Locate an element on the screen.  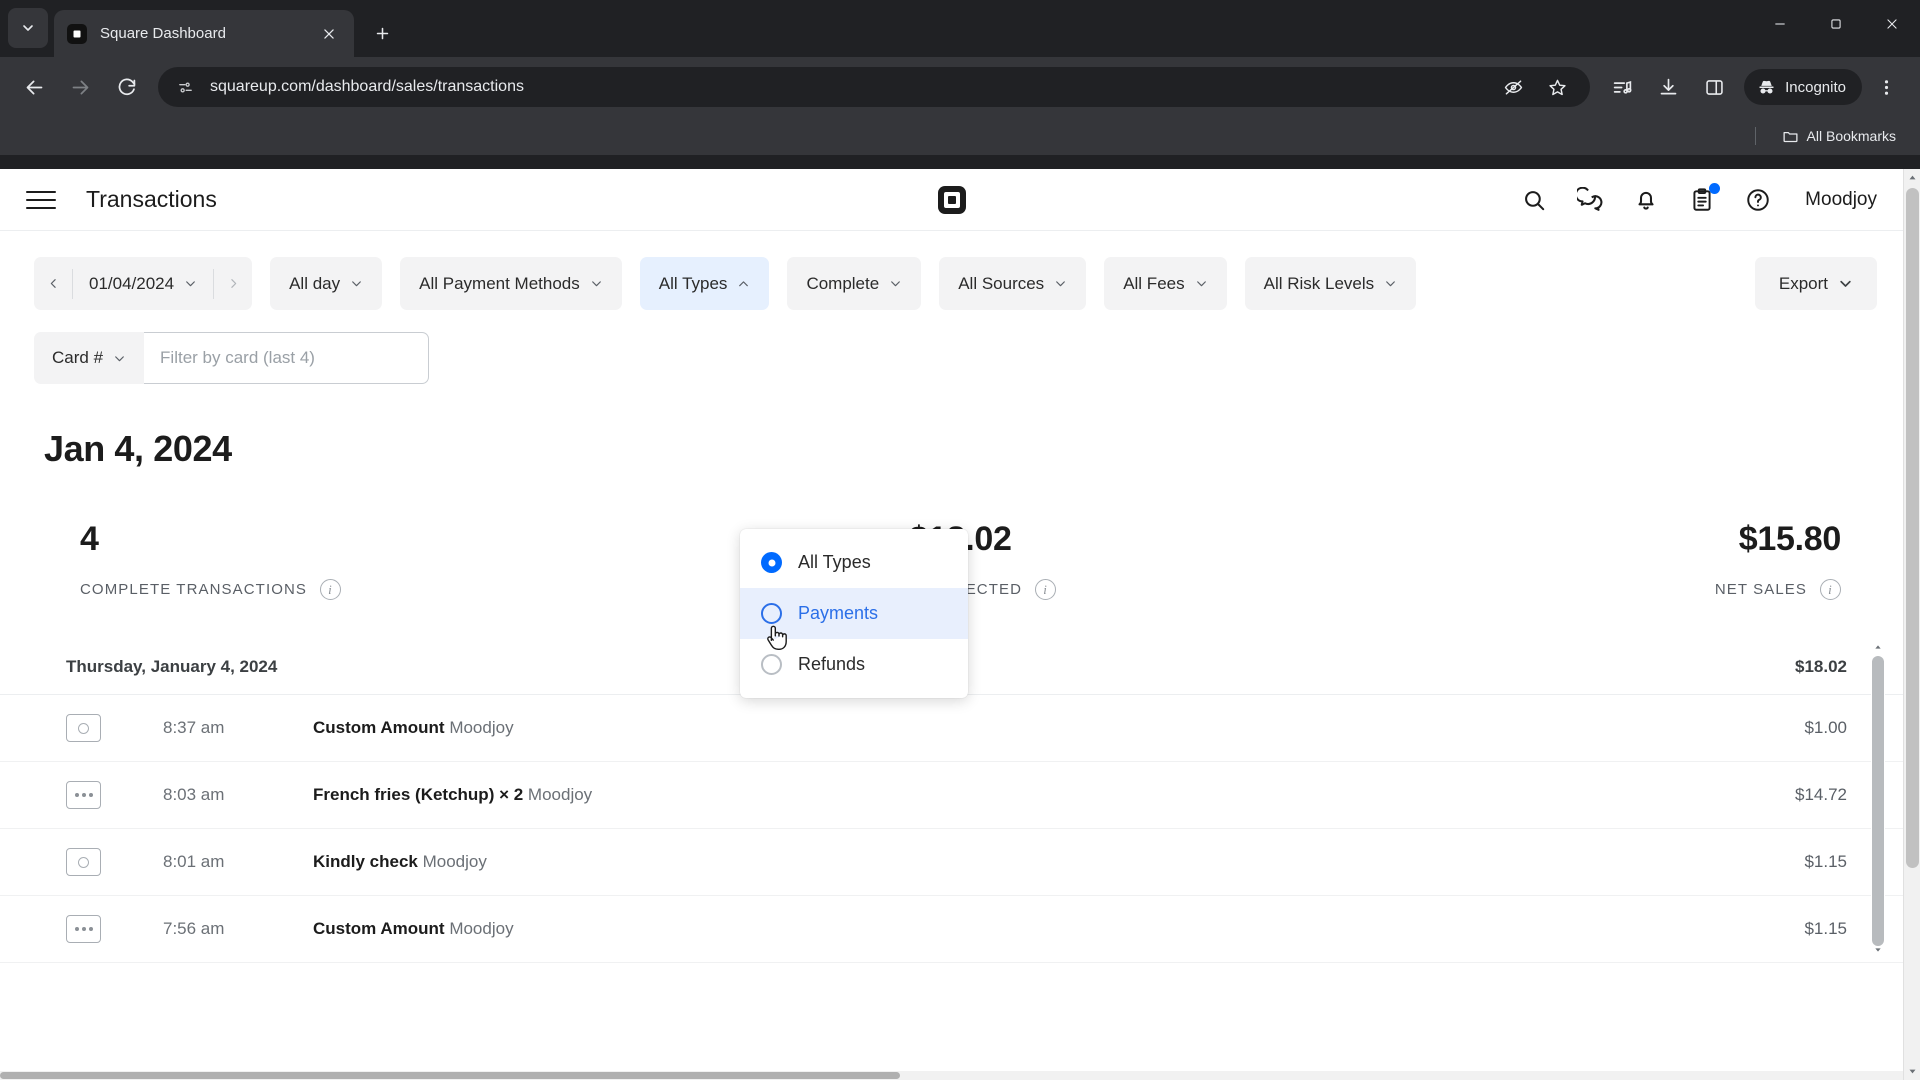
reload-button is located at coordinates (126, 87).